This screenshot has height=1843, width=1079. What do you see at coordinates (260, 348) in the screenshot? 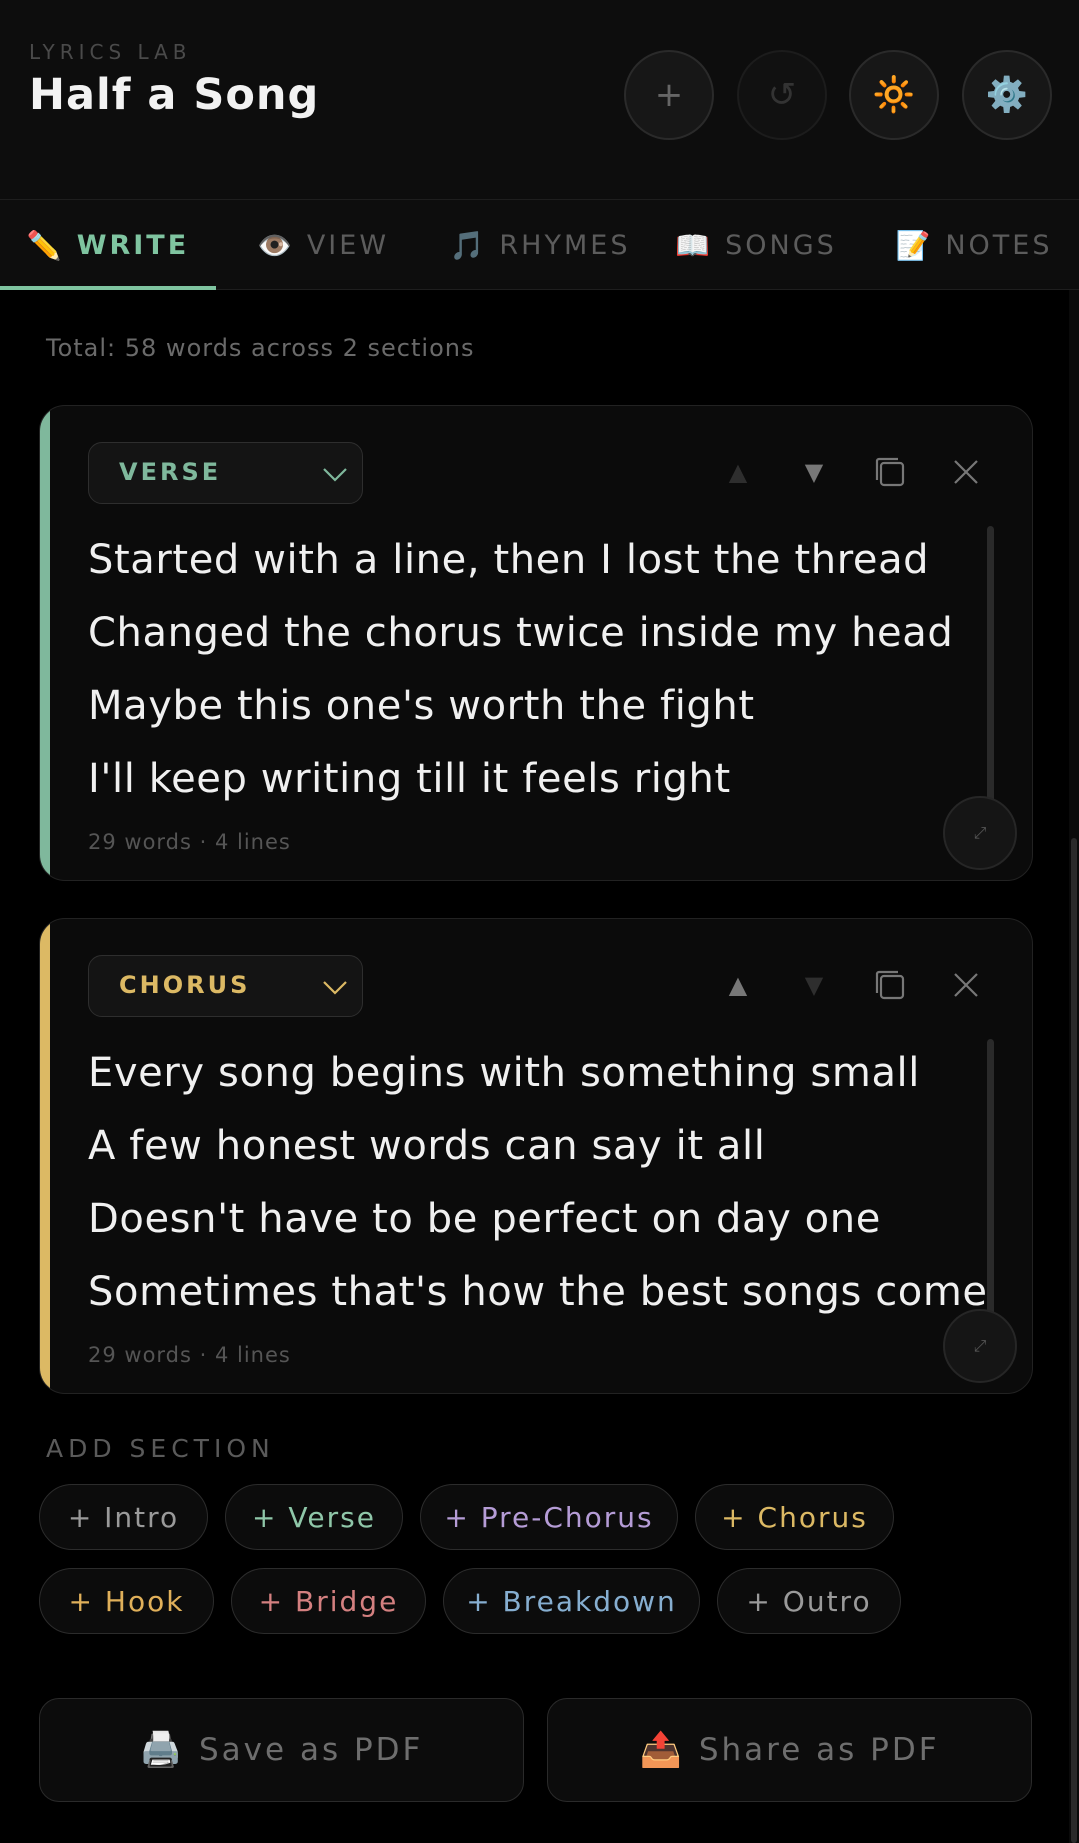
I see `word-count-summary: Total: 58 words across 2 sections` at bounding box center [260, 348].